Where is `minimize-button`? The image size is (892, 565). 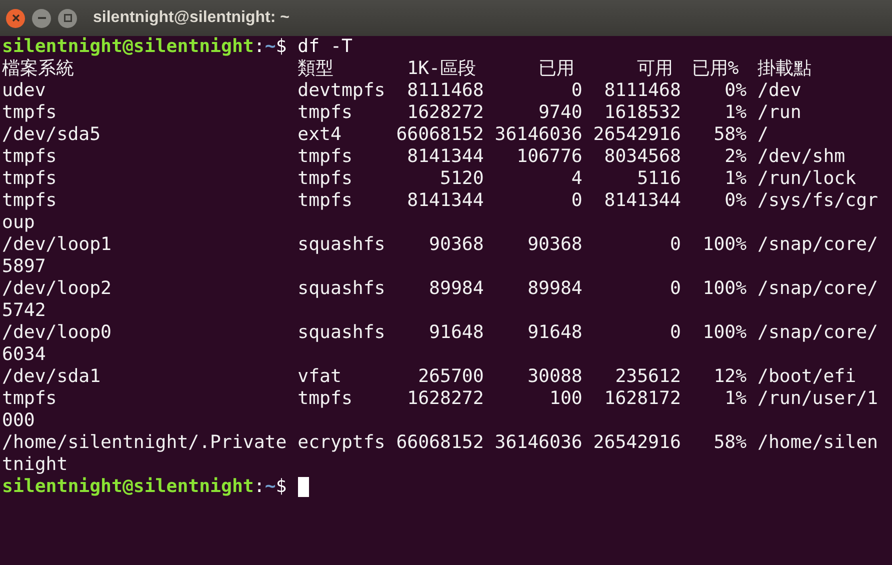
minimize-button is located at coordinates (41, 18).